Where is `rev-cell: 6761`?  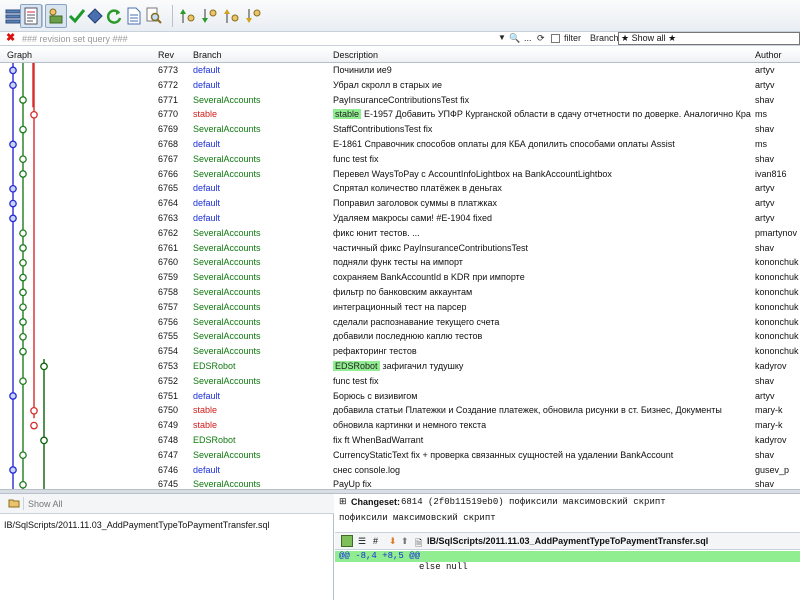
rev-cell: 6761 is located at coordinates (168, 247).